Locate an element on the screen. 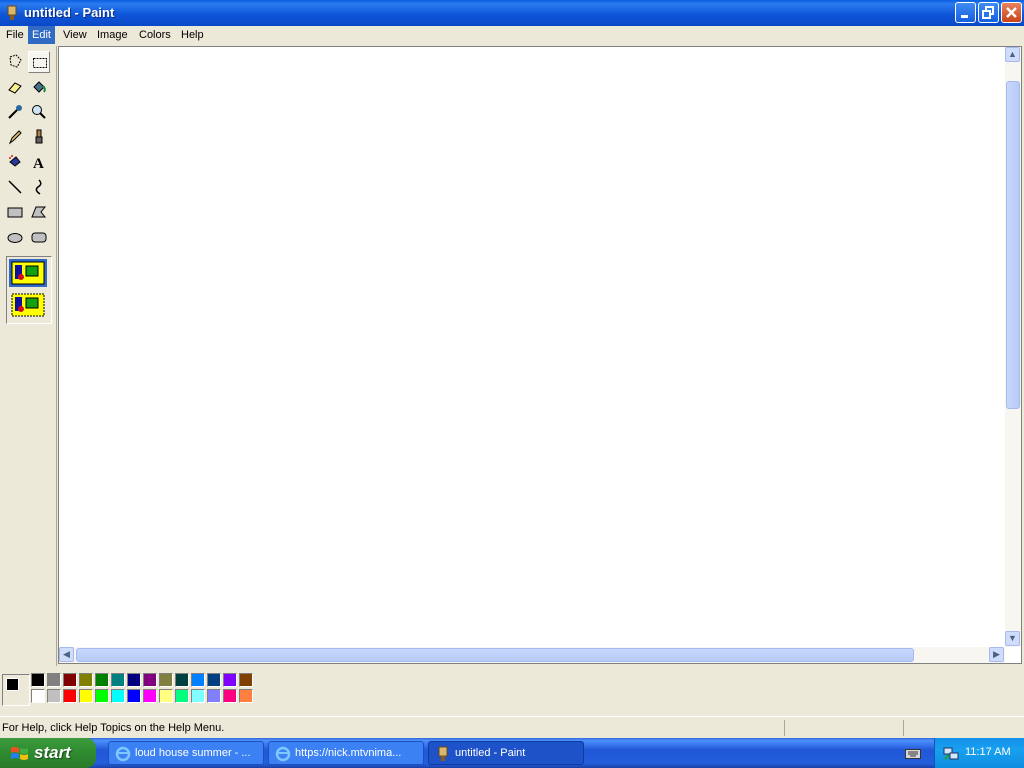  taskbar-item-paint: untitled - Paint is located at coordinates (506, 753).